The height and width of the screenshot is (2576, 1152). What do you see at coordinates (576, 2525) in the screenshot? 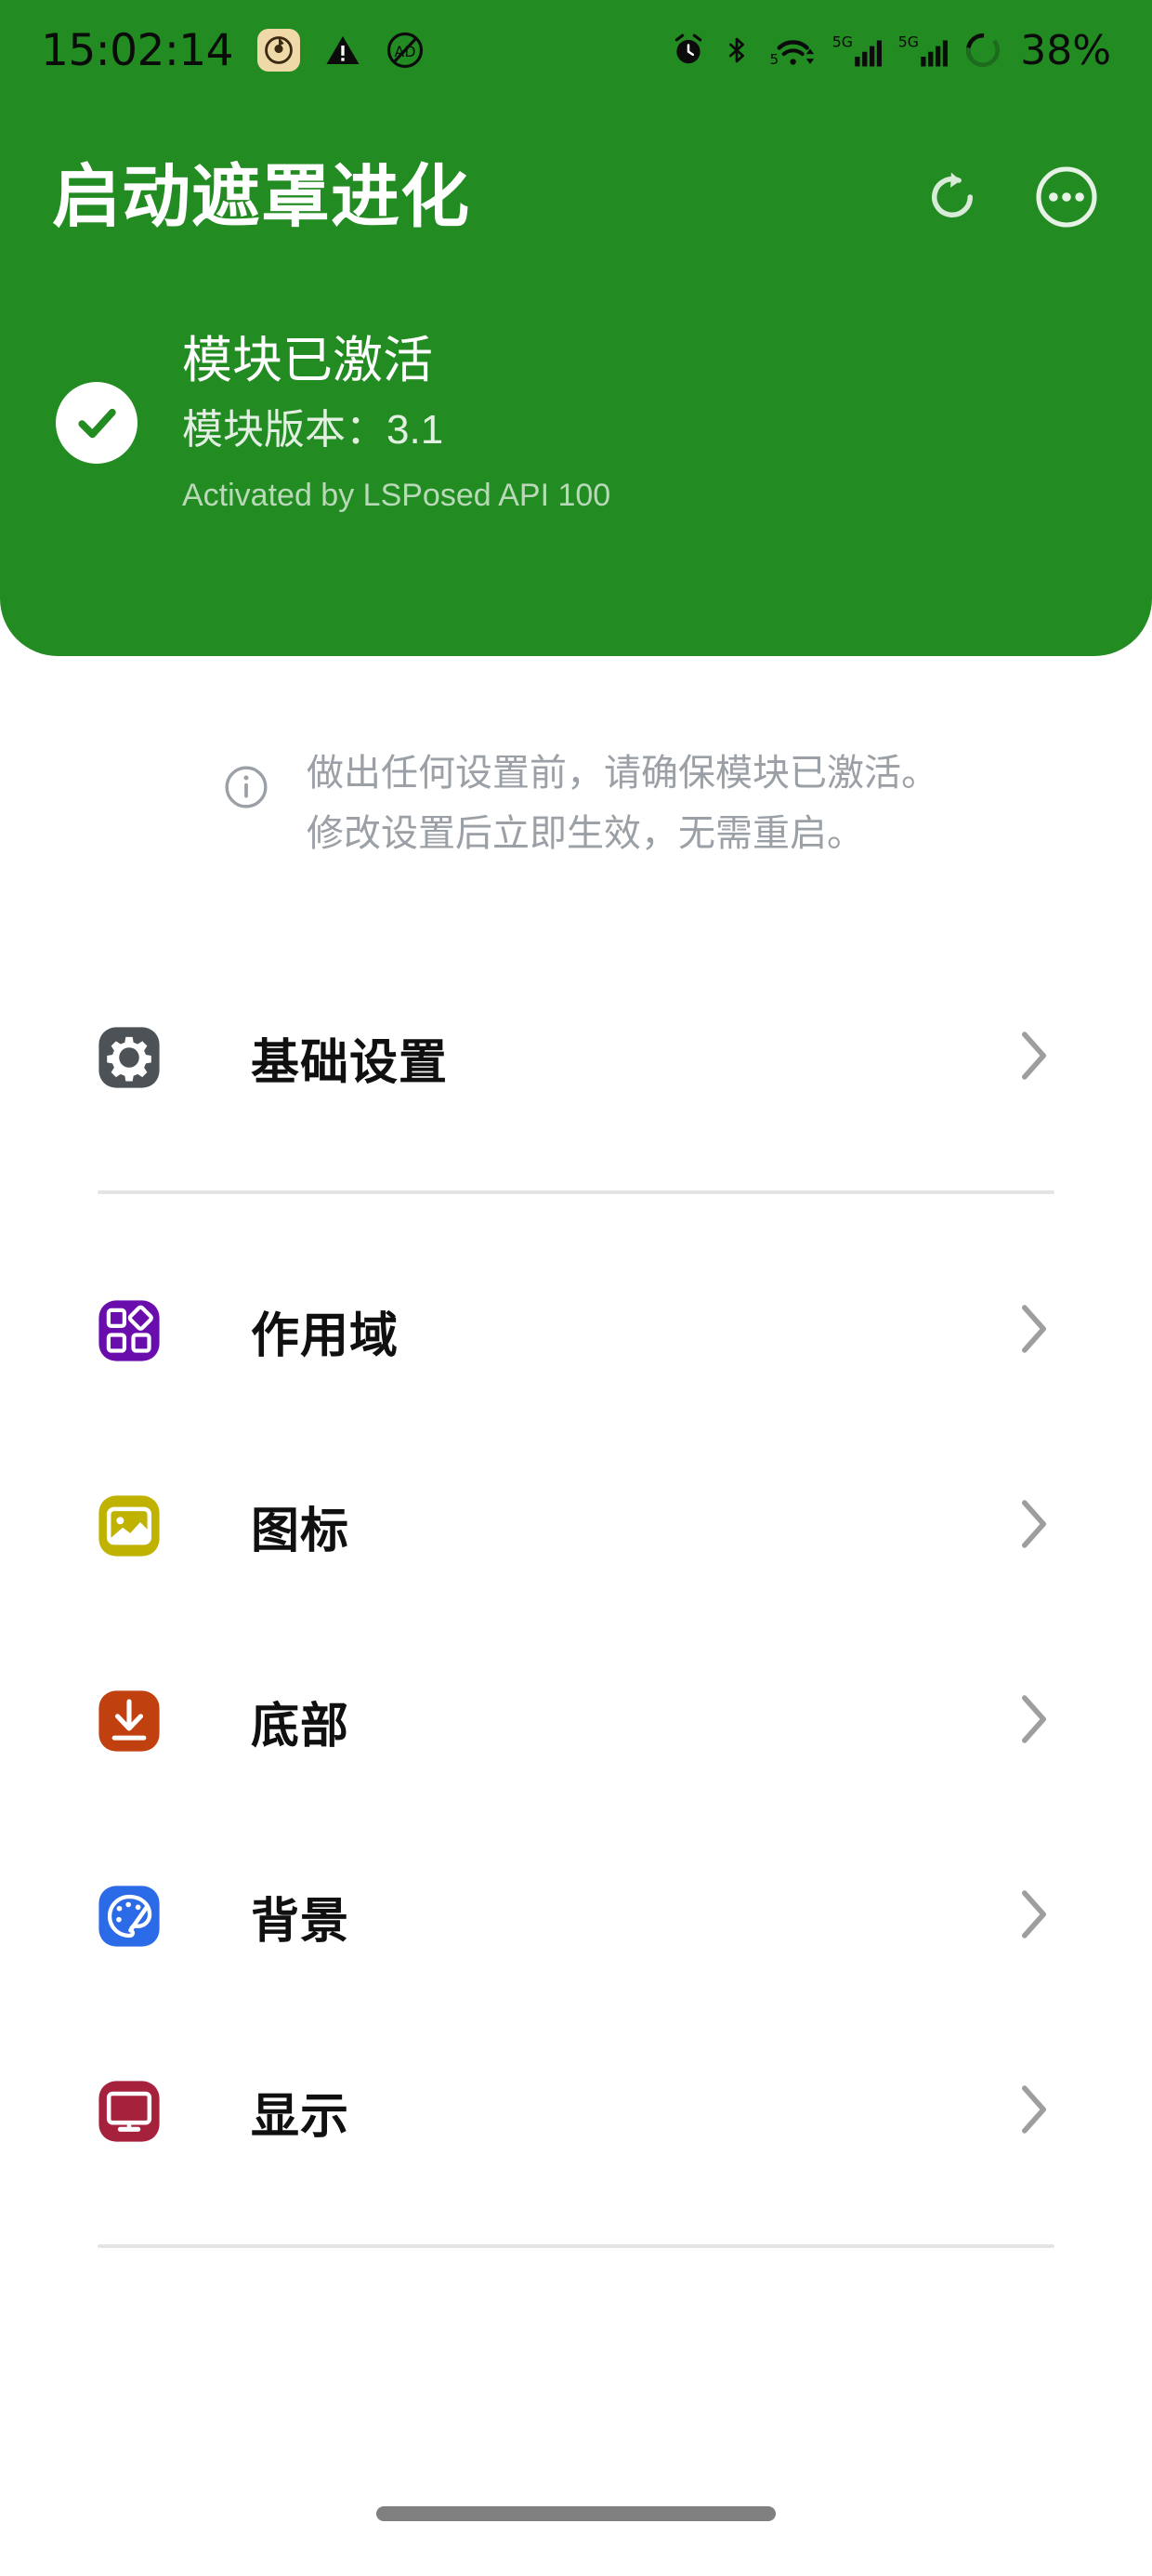
I see `system-navigation-bar` at bounding box center [576, 2525].